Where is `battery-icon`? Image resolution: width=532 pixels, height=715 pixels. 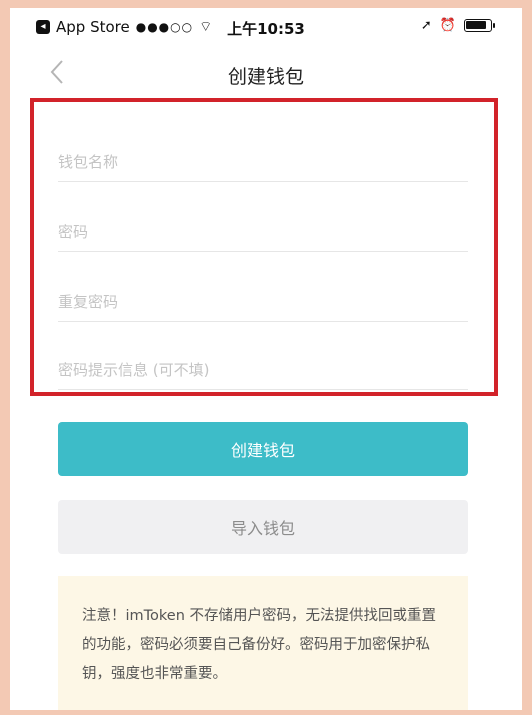 battery-icon is located at coordinates (479, 25).